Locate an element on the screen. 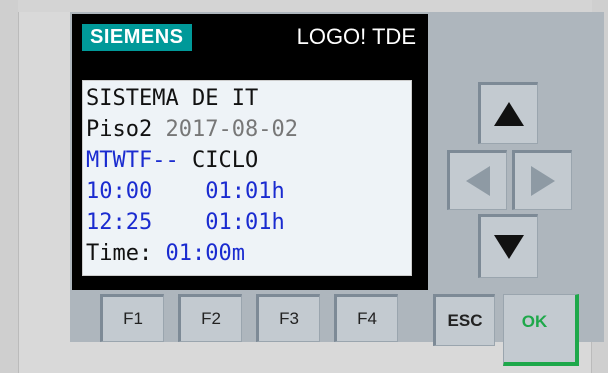  date-value: 2017-08-02 is located at coordinates (231, 129).